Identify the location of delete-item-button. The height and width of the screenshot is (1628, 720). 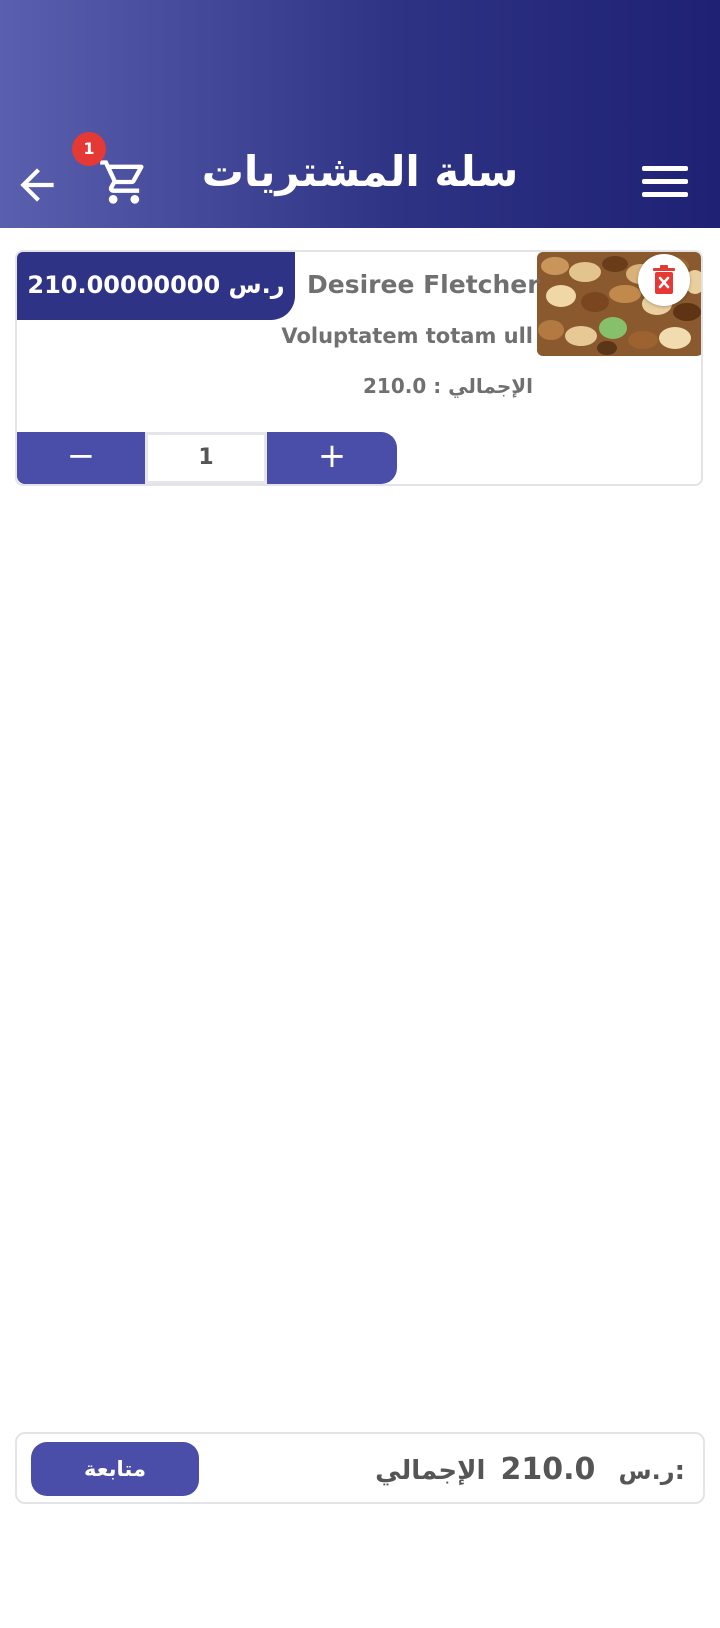
(664, 280).